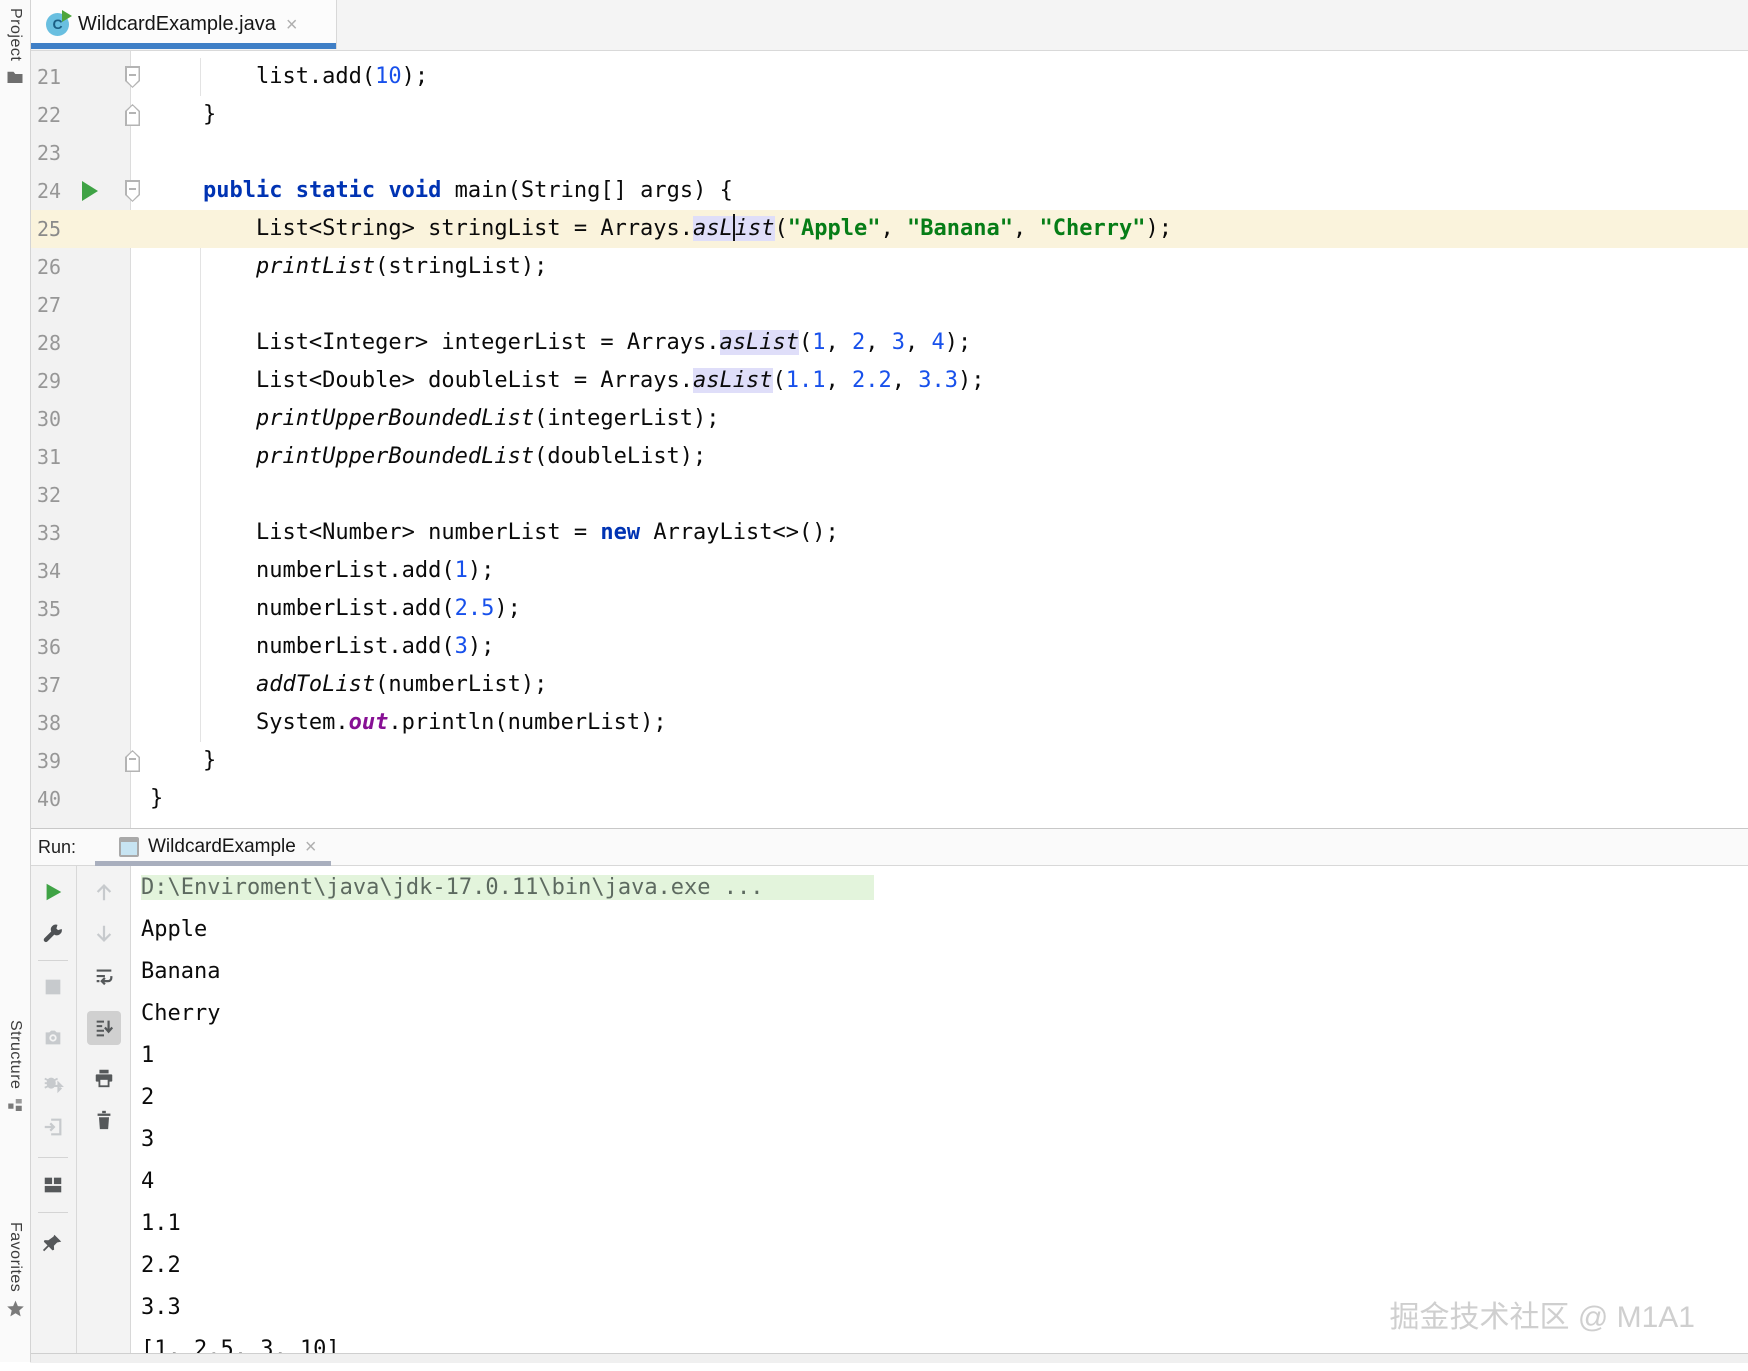 The image size is (1748, 1371). Describe the element at coordinates (104, 934) in the screenshot. I see `down-stack-trace-button` at that location.